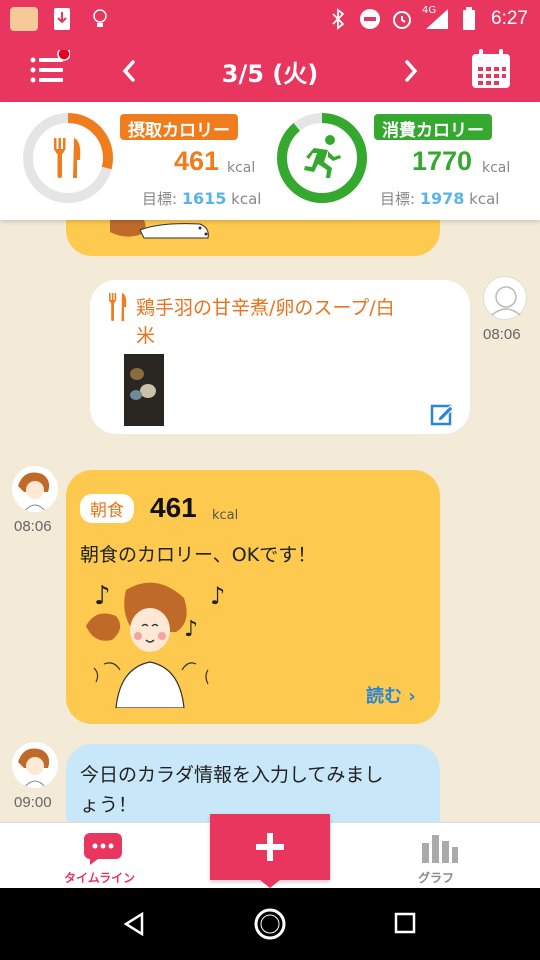  Describe the element at coordinates (155, 644) in the screenshot. I see `nurse-illustration: ♪ ♪ ♪` at that location.